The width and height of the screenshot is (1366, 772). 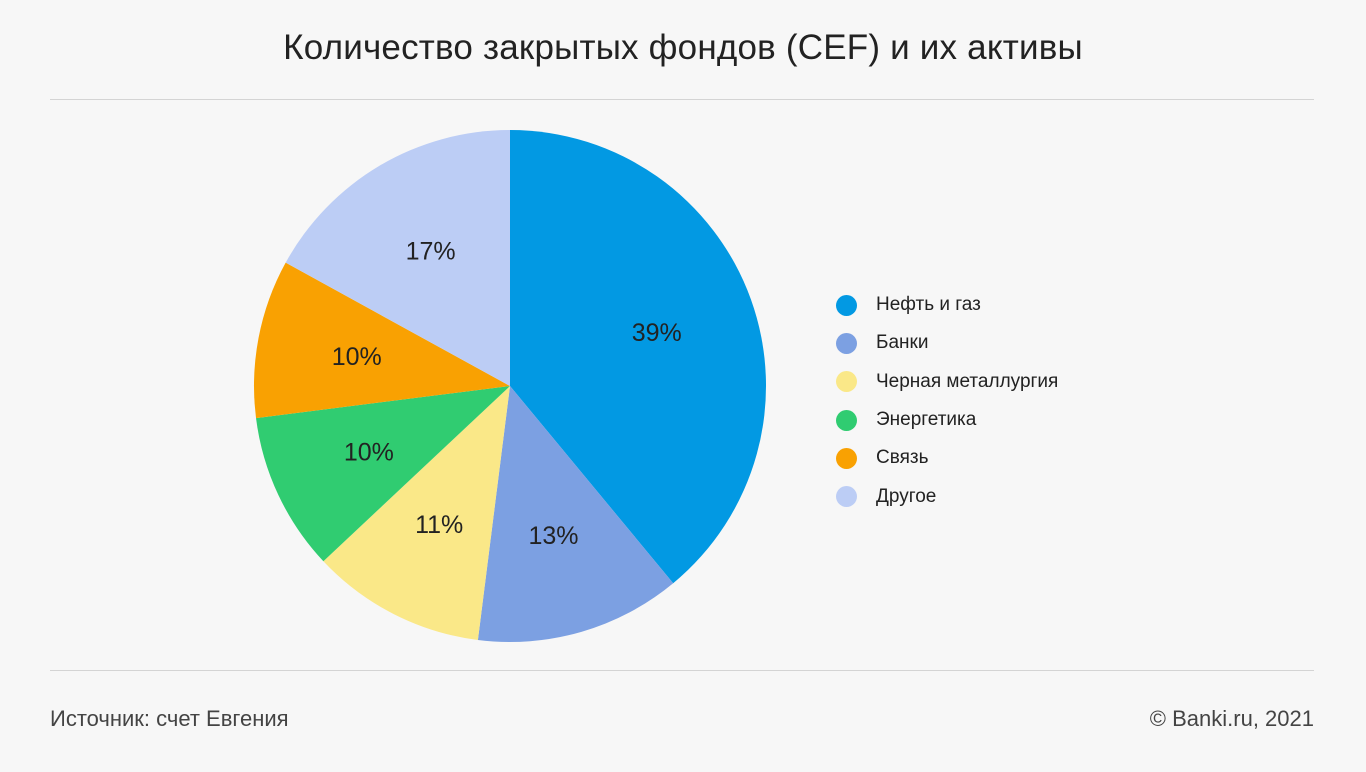 I want to click on slice-value-label: 13%, so click(x=553, y=536).